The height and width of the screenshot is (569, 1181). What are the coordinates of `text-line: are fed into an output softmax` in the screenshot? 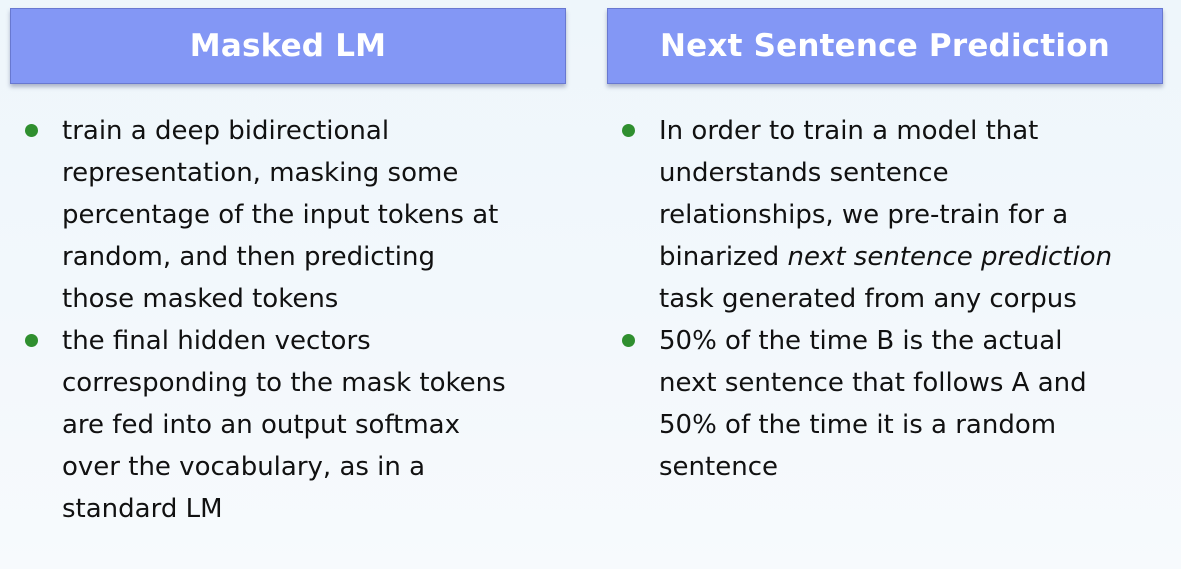 It's located at (261, 425).